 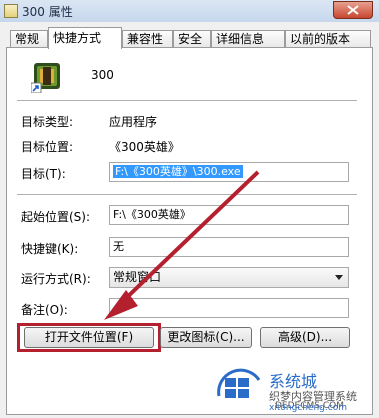 What do you see at coordinates (182, 245) in the screenshot?
I see `annotation-arrow-icon` at bounding box center [182, 245].